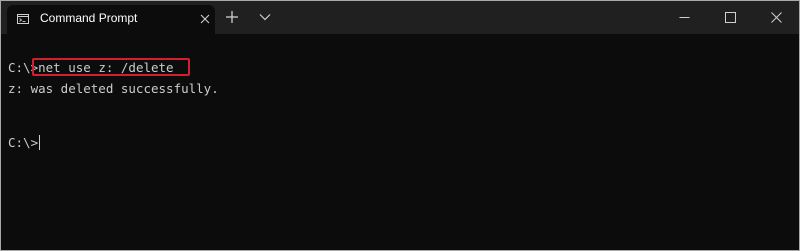 Image resolution: width=800 pixels, height=251 pixels. I want to click on close-icon, so click(776, 17).